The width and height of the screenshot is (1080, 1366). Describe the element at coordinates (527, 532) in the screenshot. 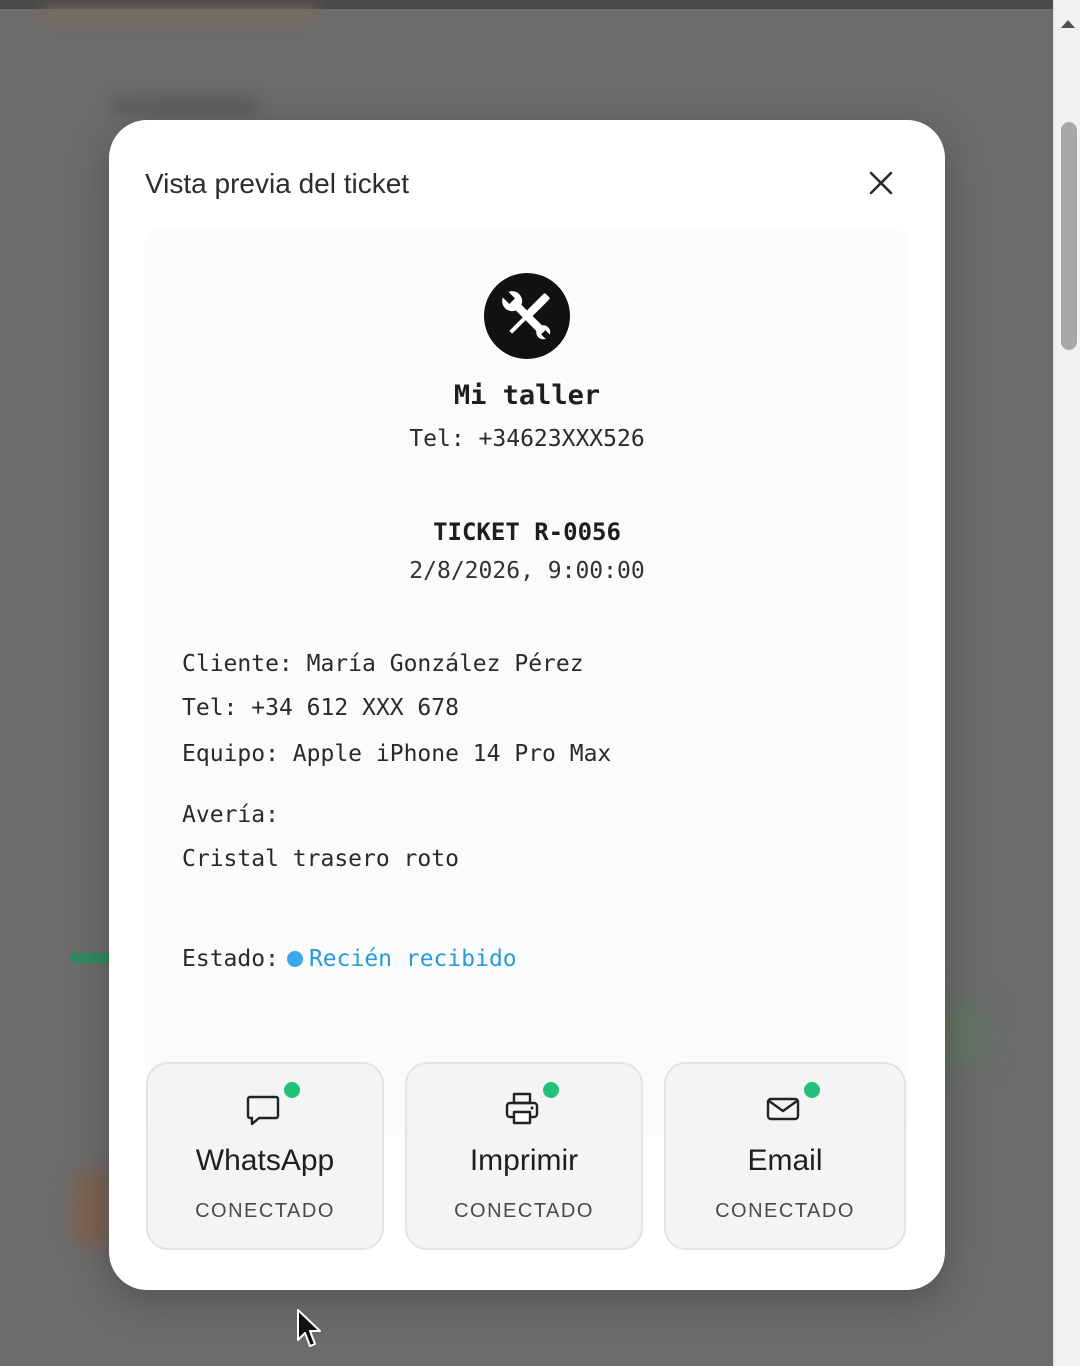

I see `ticket-number: TICKET R-0056` at that location.